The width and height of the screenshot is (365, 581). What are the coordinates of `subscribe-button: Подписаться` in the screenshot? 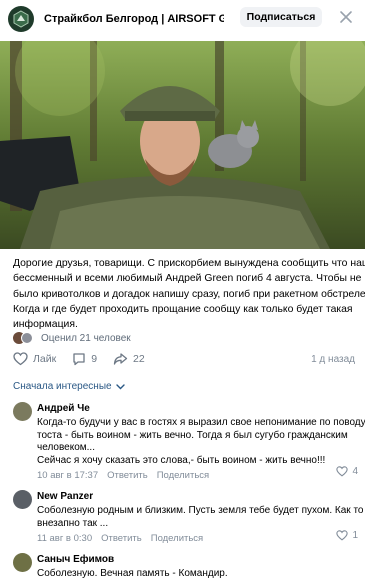 It's located at (281, 17).